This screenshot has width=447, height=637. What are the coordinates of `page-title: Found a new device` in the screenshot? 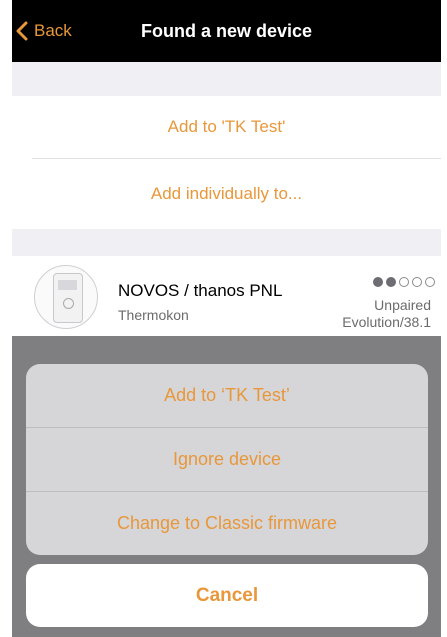 It's located at (226, 31).